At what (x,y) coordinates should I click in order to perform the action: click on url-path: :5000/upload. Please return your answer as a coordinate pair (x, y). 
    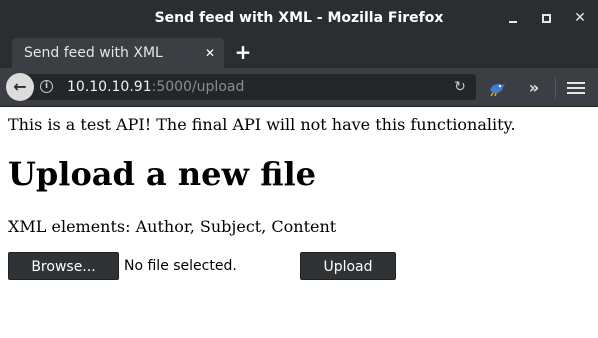
    Looking at the image, I should click on (198, 87).